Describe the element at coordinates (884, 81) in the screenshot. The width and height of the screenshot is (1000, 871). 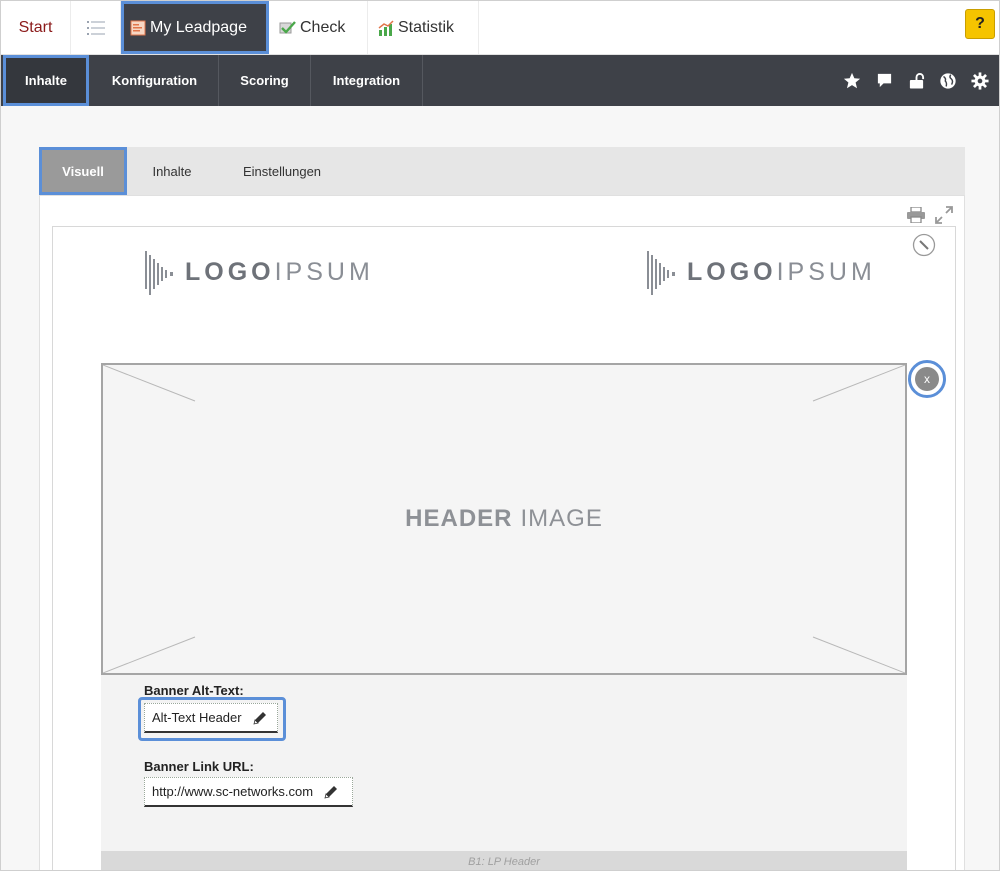
I see `comment-icon` at that location.